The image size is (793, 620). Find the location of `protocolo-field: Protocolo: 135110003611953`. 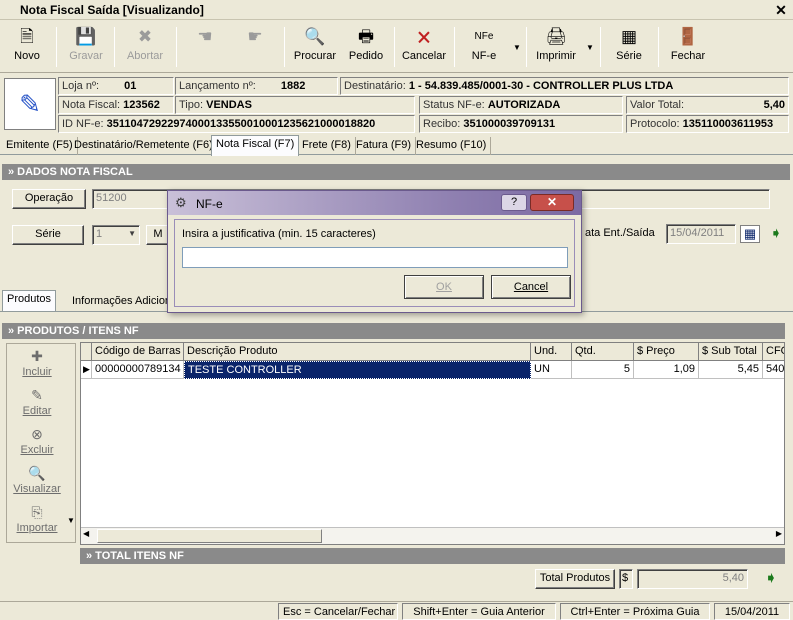

protocolo-field: Protocolo: 135110003611953 is located at coordinates (707, 124).